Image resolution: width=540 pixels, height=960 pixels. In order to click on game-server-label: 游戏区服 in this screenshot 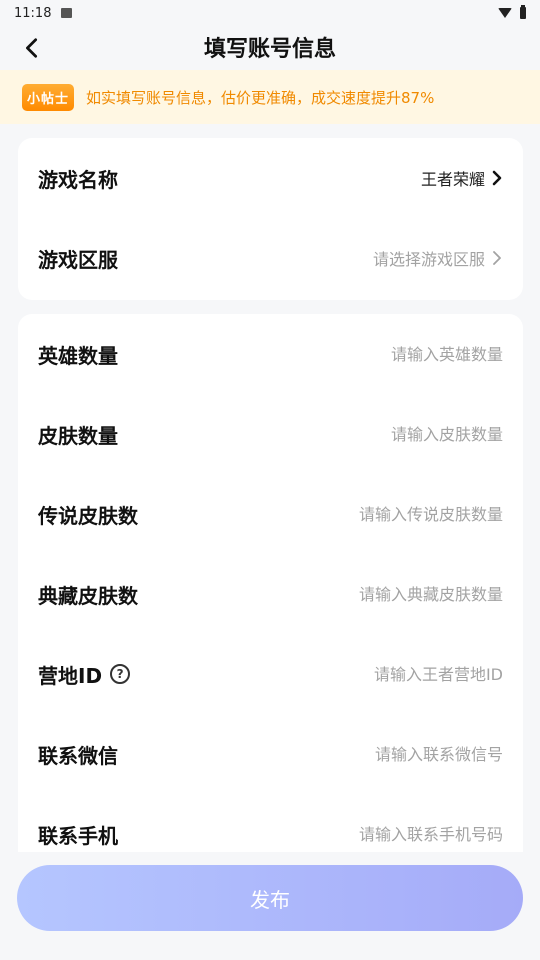, I will do `click(78, 259)`.